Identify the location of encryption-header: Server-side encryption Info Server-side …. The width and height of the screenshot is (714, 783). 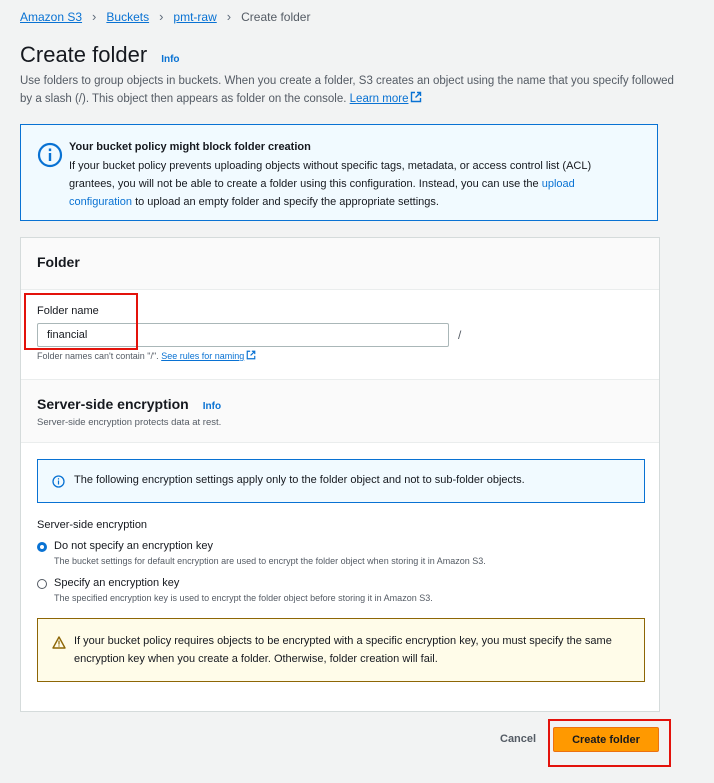
(340, 411).